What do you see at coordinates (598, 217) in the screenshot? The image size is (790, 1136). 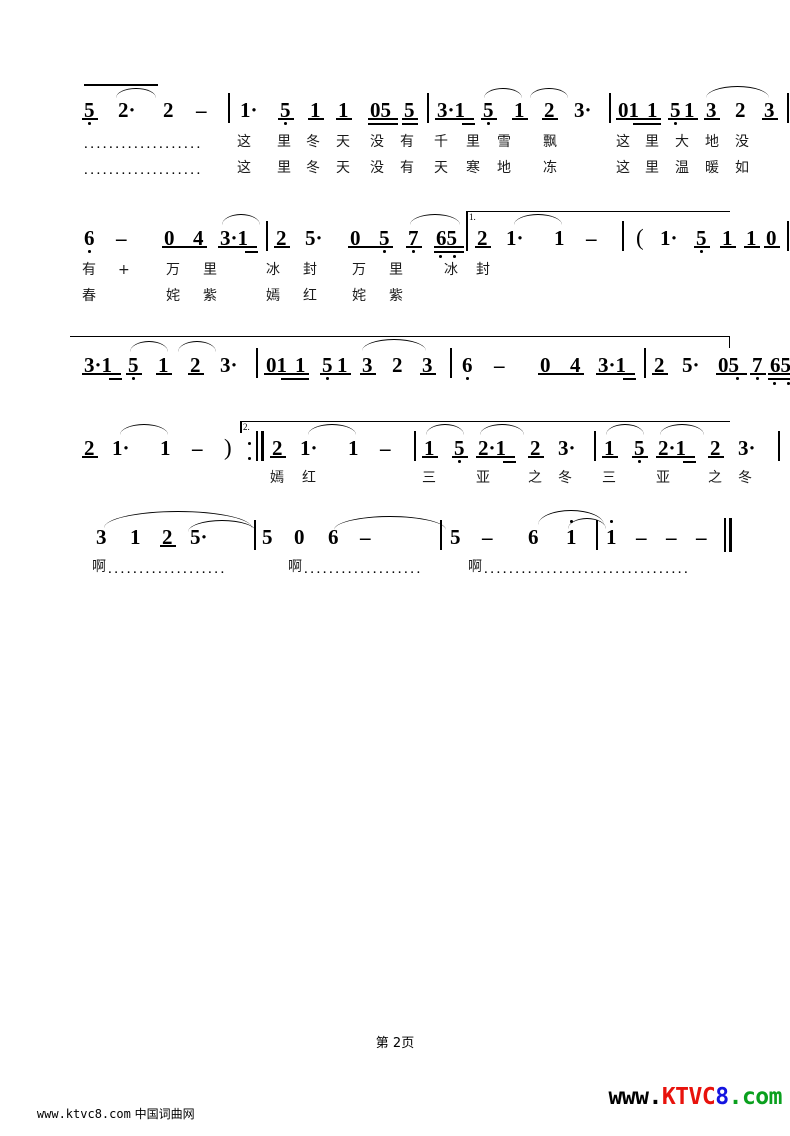 I see `volta-bracket-1: 1.` at bounding box center [598, 217].